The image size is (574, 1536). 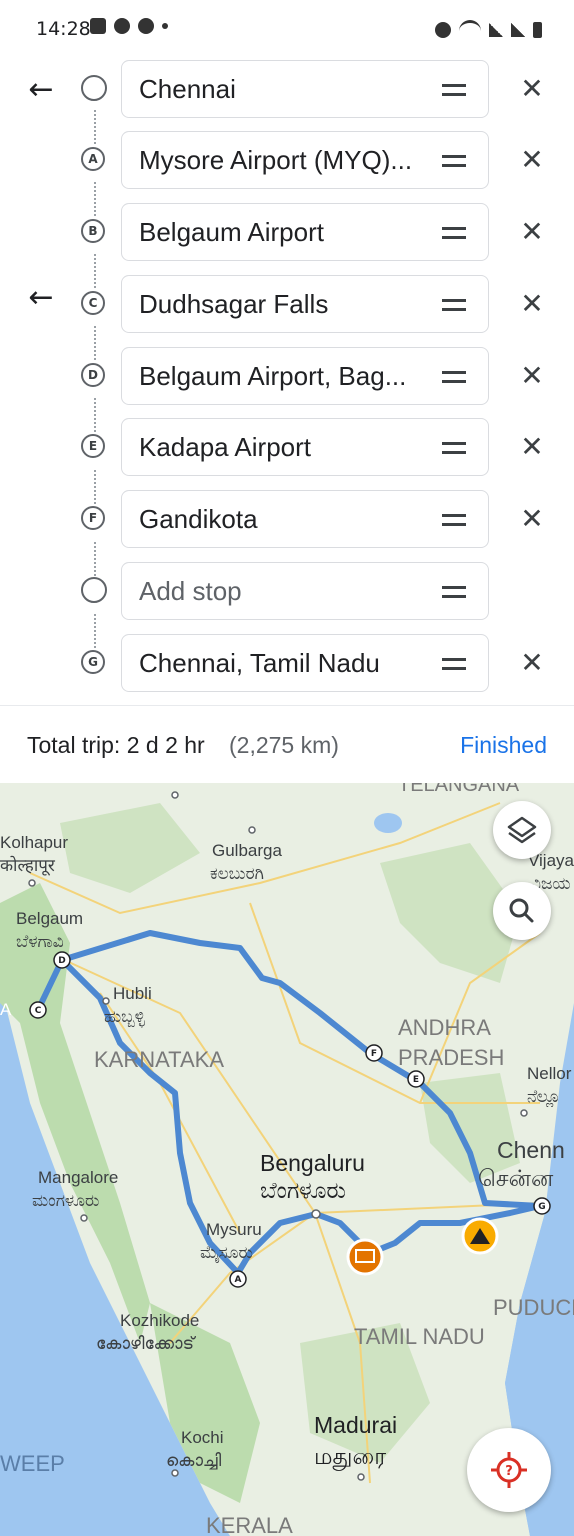 What do you see at coordinates (488, 29) in the screenshot?
I see `status-right-icons` at bounding box center [488, 29].